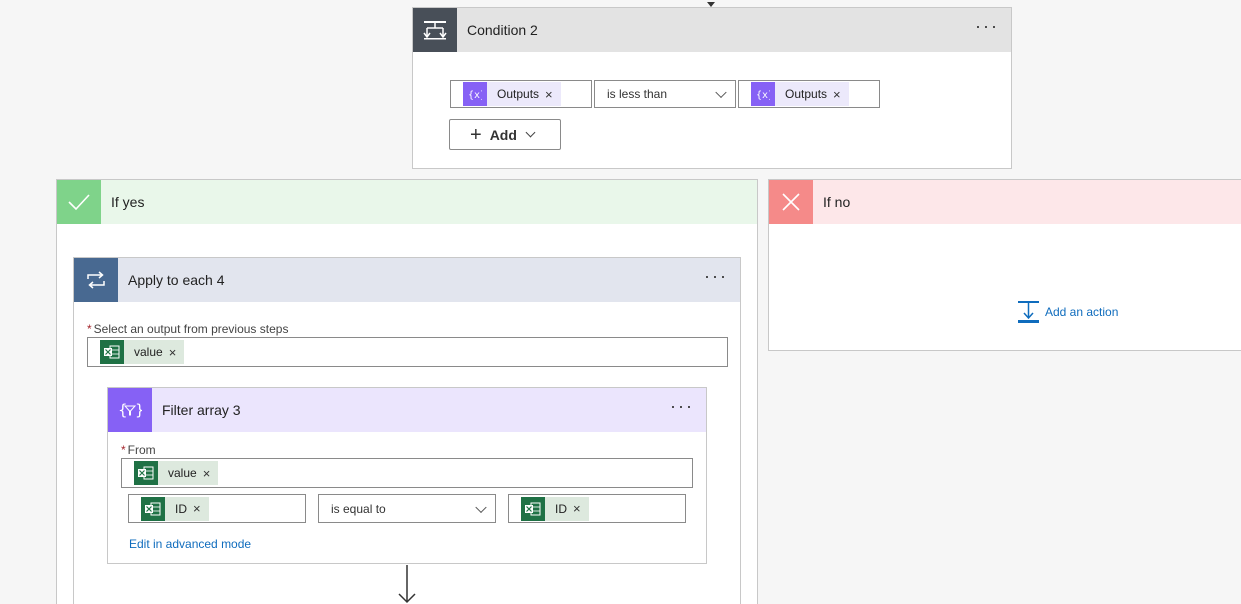 Image resolution: width=1241 pixels, height=604 pixels. I want to click on filter-array-more-menu: ···, so click(682, 406).